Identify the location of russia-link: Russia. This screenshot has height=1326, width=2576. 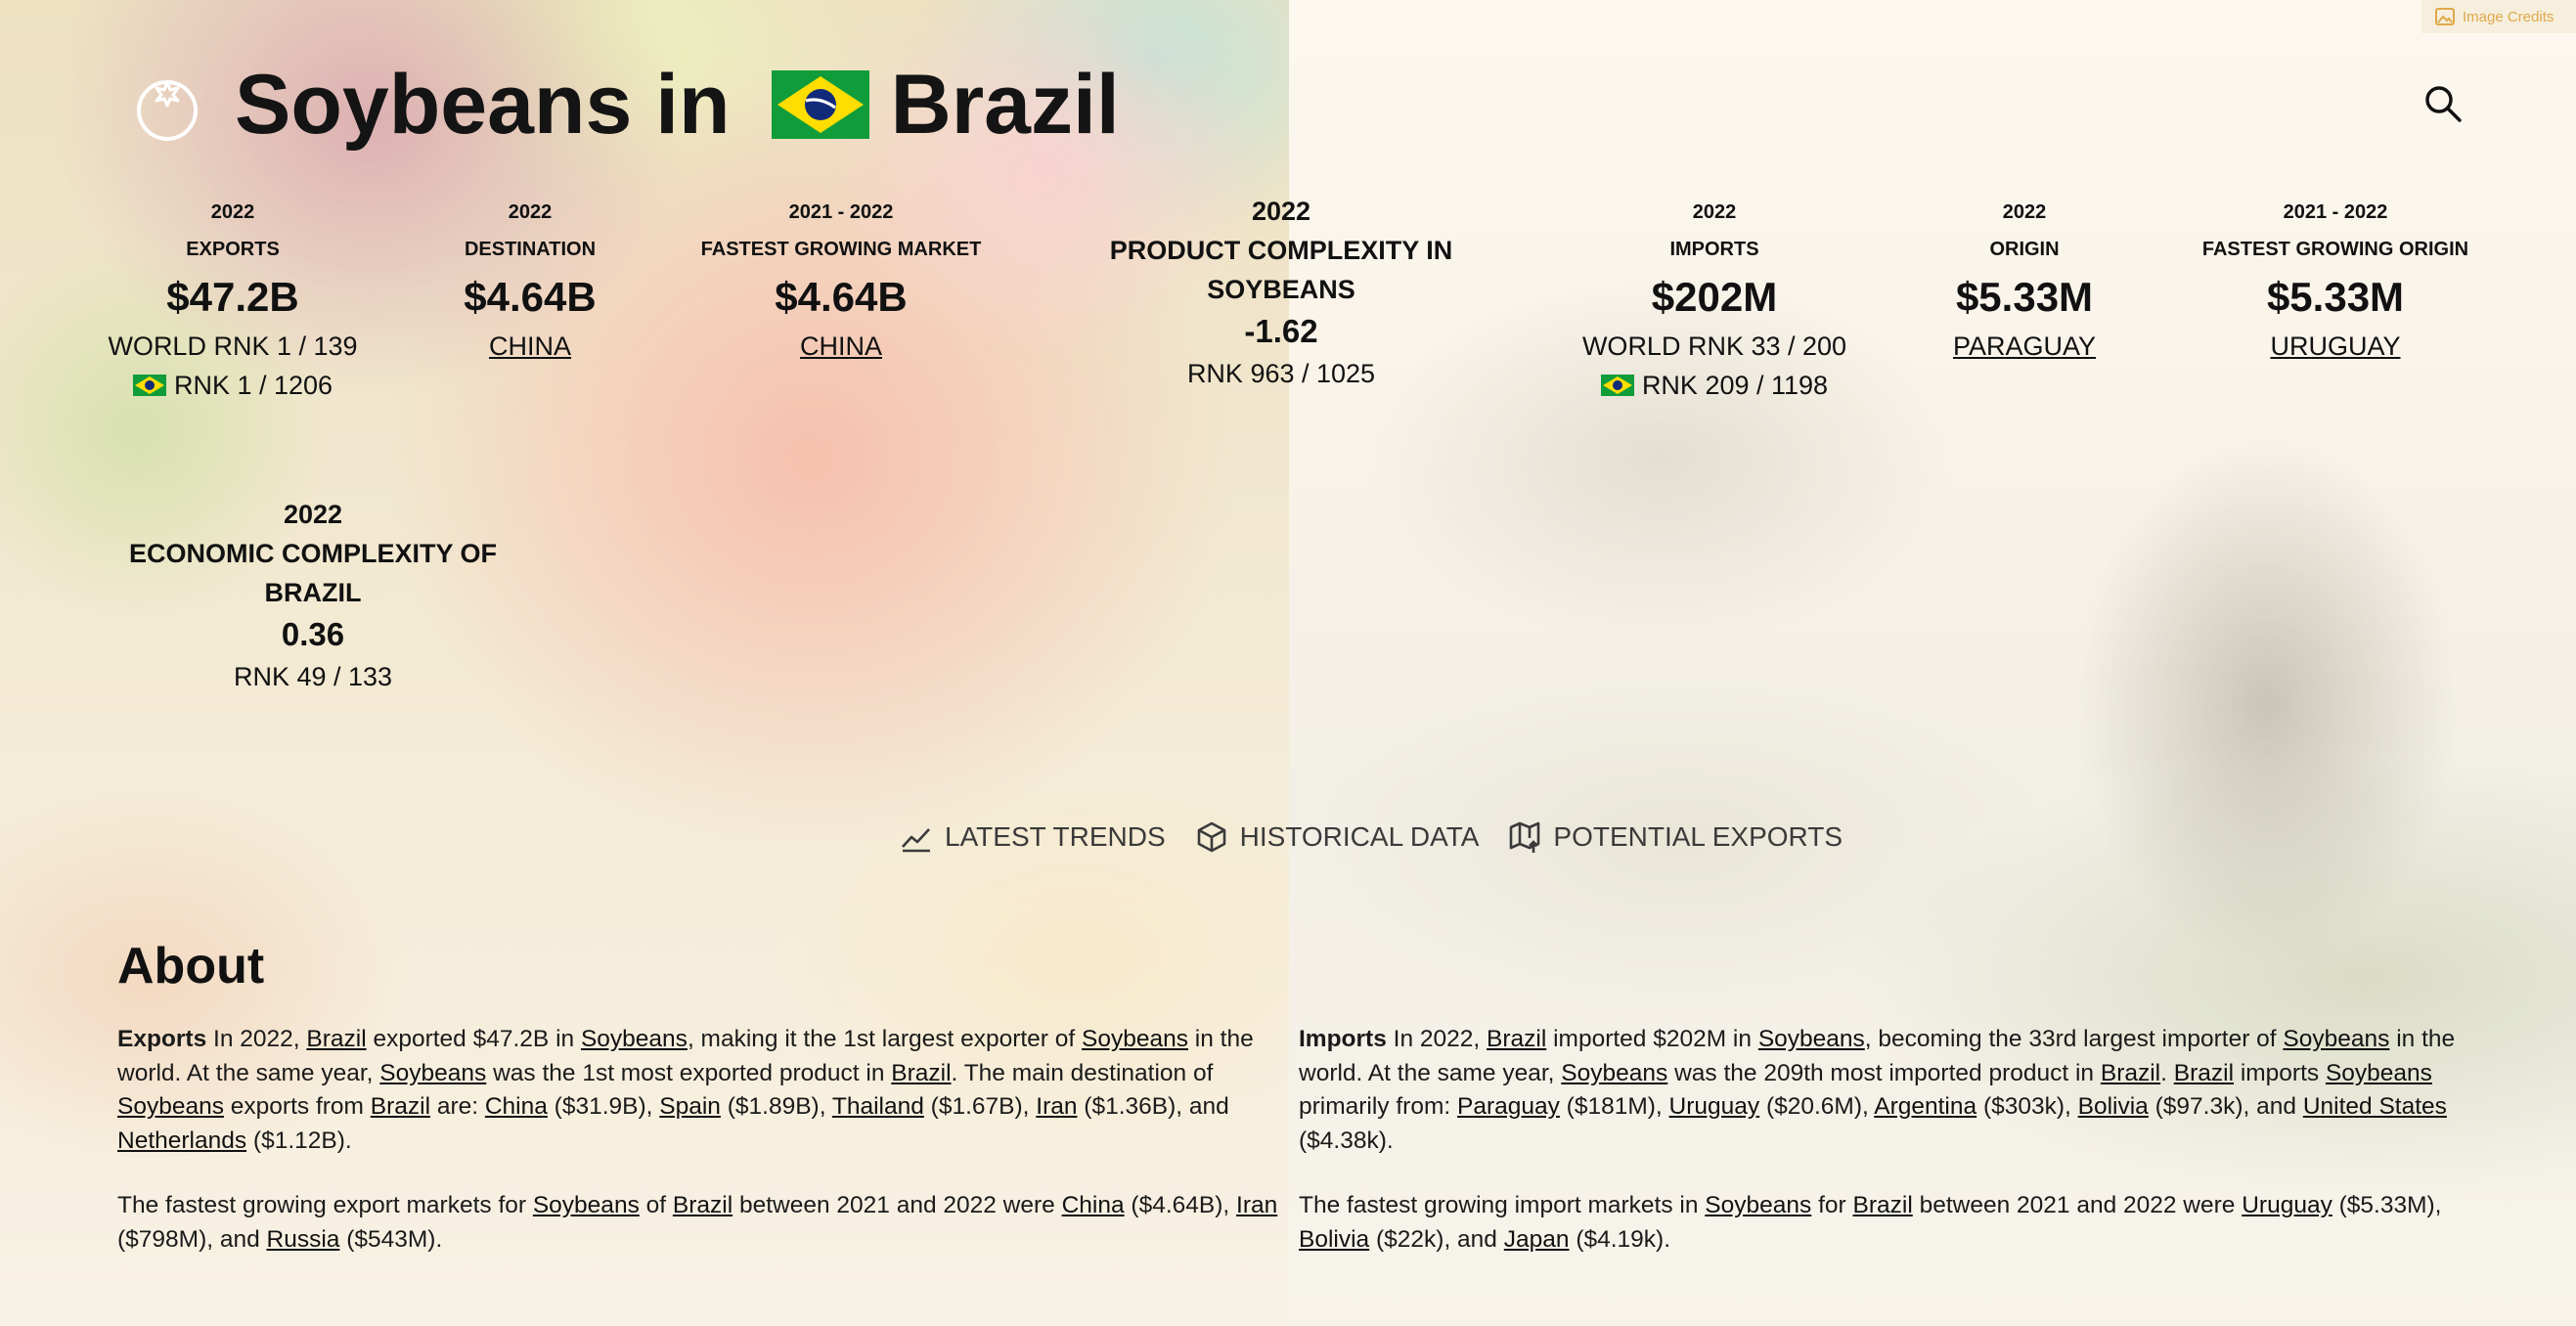
(303, 1239).